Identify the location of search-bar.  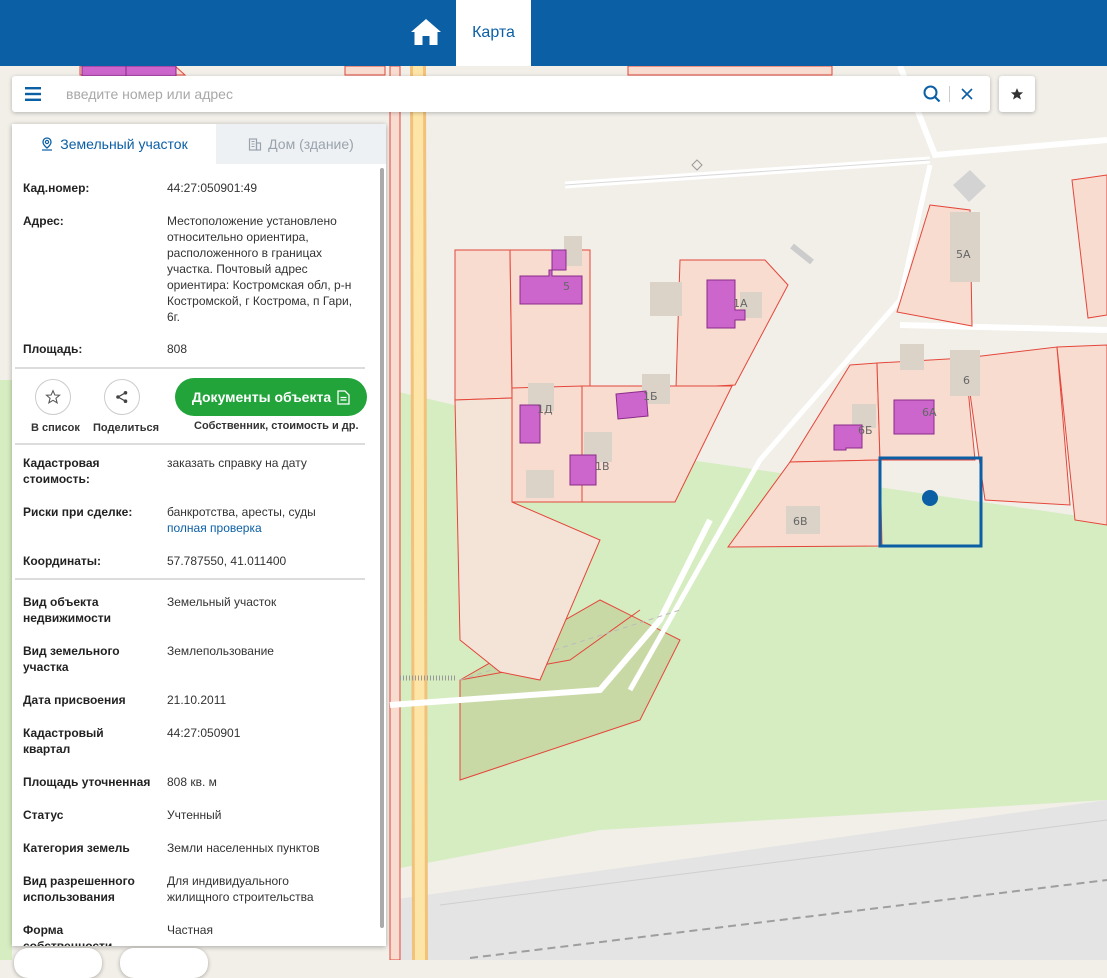
(501, 94).